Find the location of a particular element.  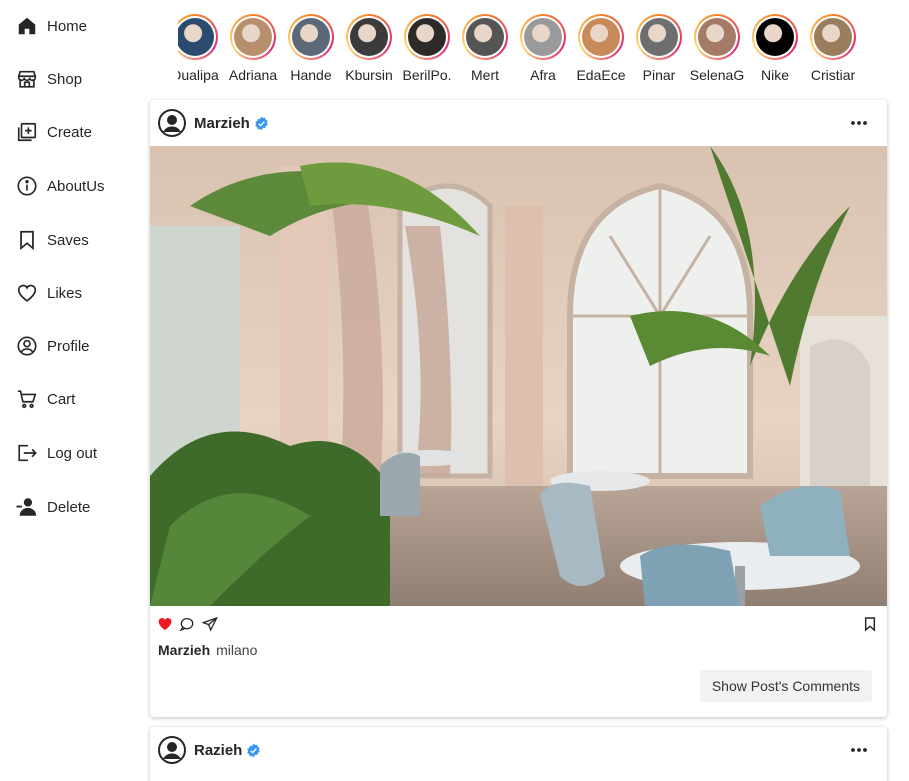

post-header: Razieh is located at coordinates (518, 750).